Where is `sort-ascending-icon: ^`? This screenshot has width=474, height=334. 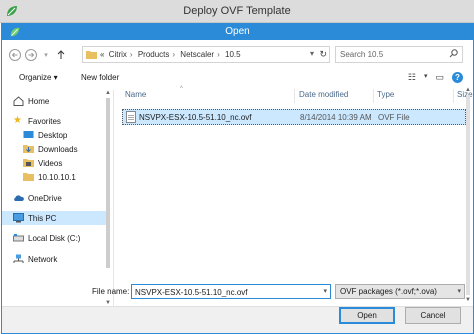
sort-ascending-icon: ^ is located at coordinates (181, 89).